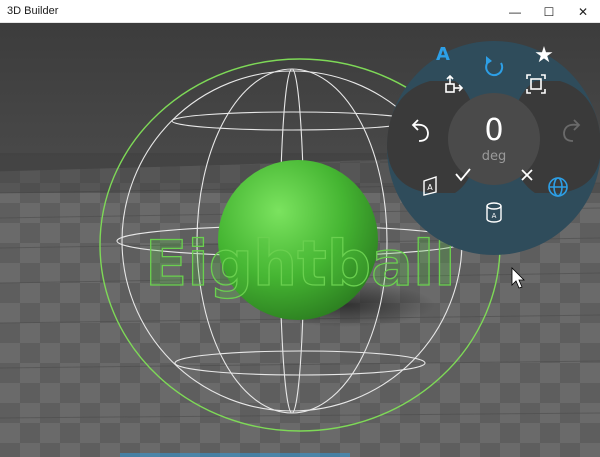  I want to click on minimize-button: —, so click(515, 11).